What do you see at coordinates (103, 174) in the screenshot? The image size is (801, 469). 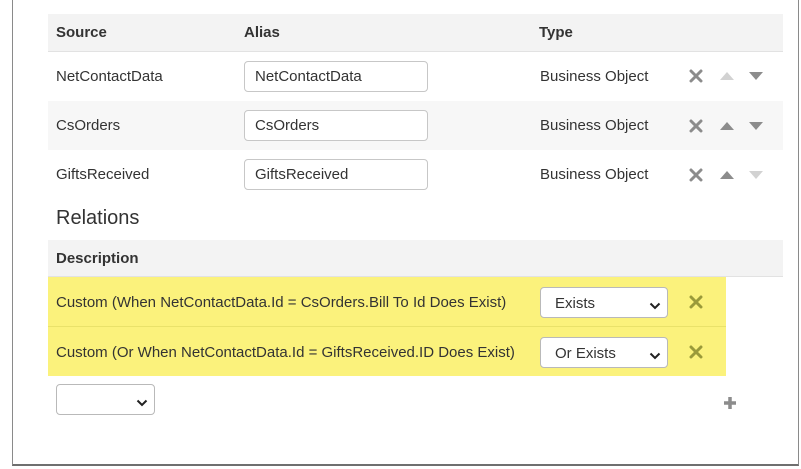 I see `source-name: GiftsReceived` at bounding box center [103, 174].